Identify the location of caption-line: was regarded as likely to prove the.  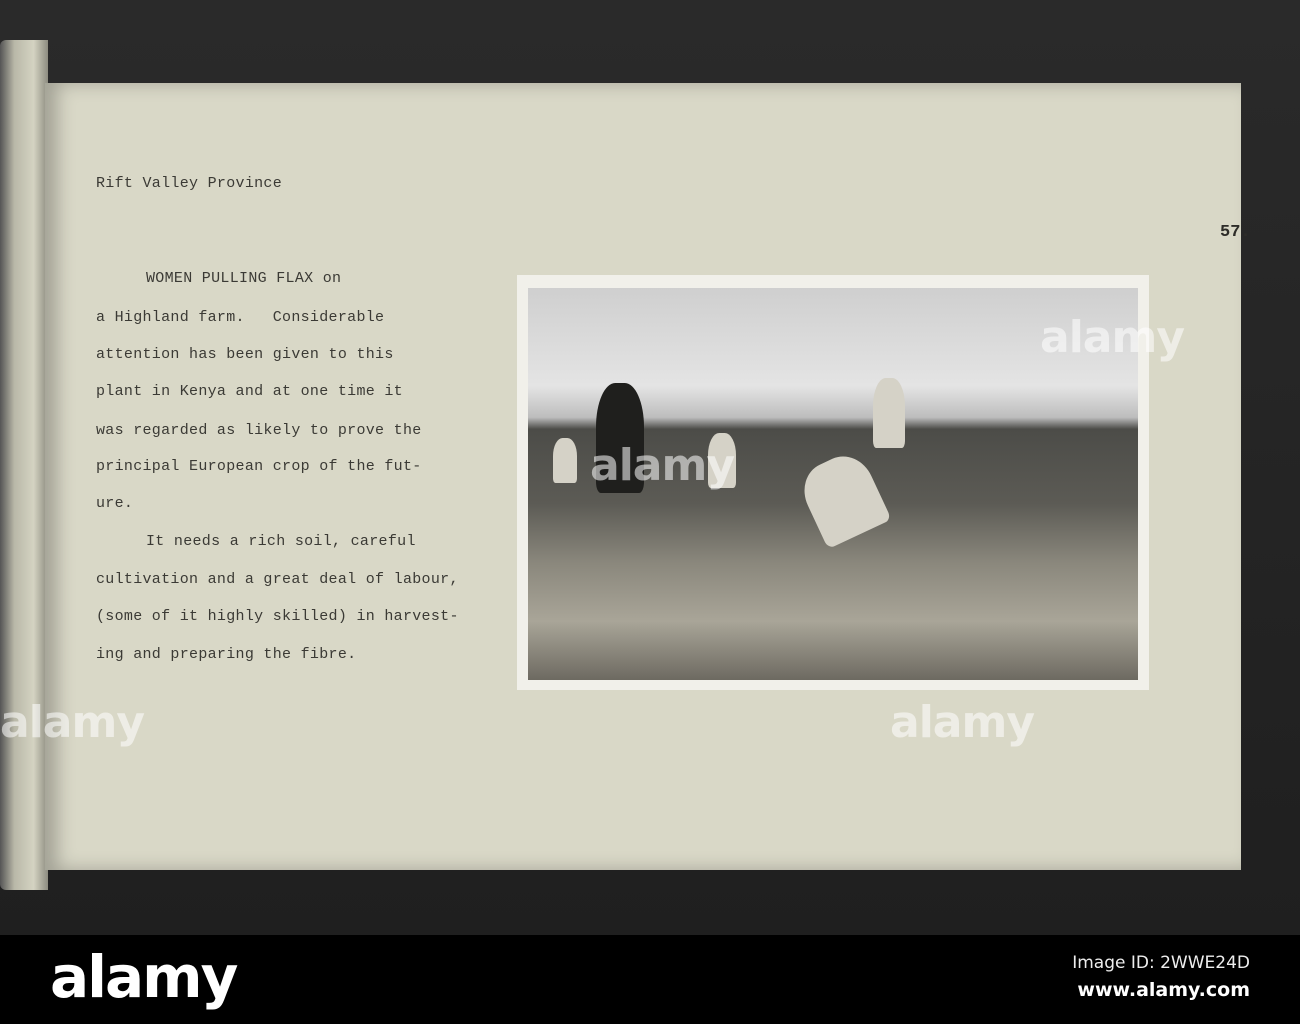
(259, 430).